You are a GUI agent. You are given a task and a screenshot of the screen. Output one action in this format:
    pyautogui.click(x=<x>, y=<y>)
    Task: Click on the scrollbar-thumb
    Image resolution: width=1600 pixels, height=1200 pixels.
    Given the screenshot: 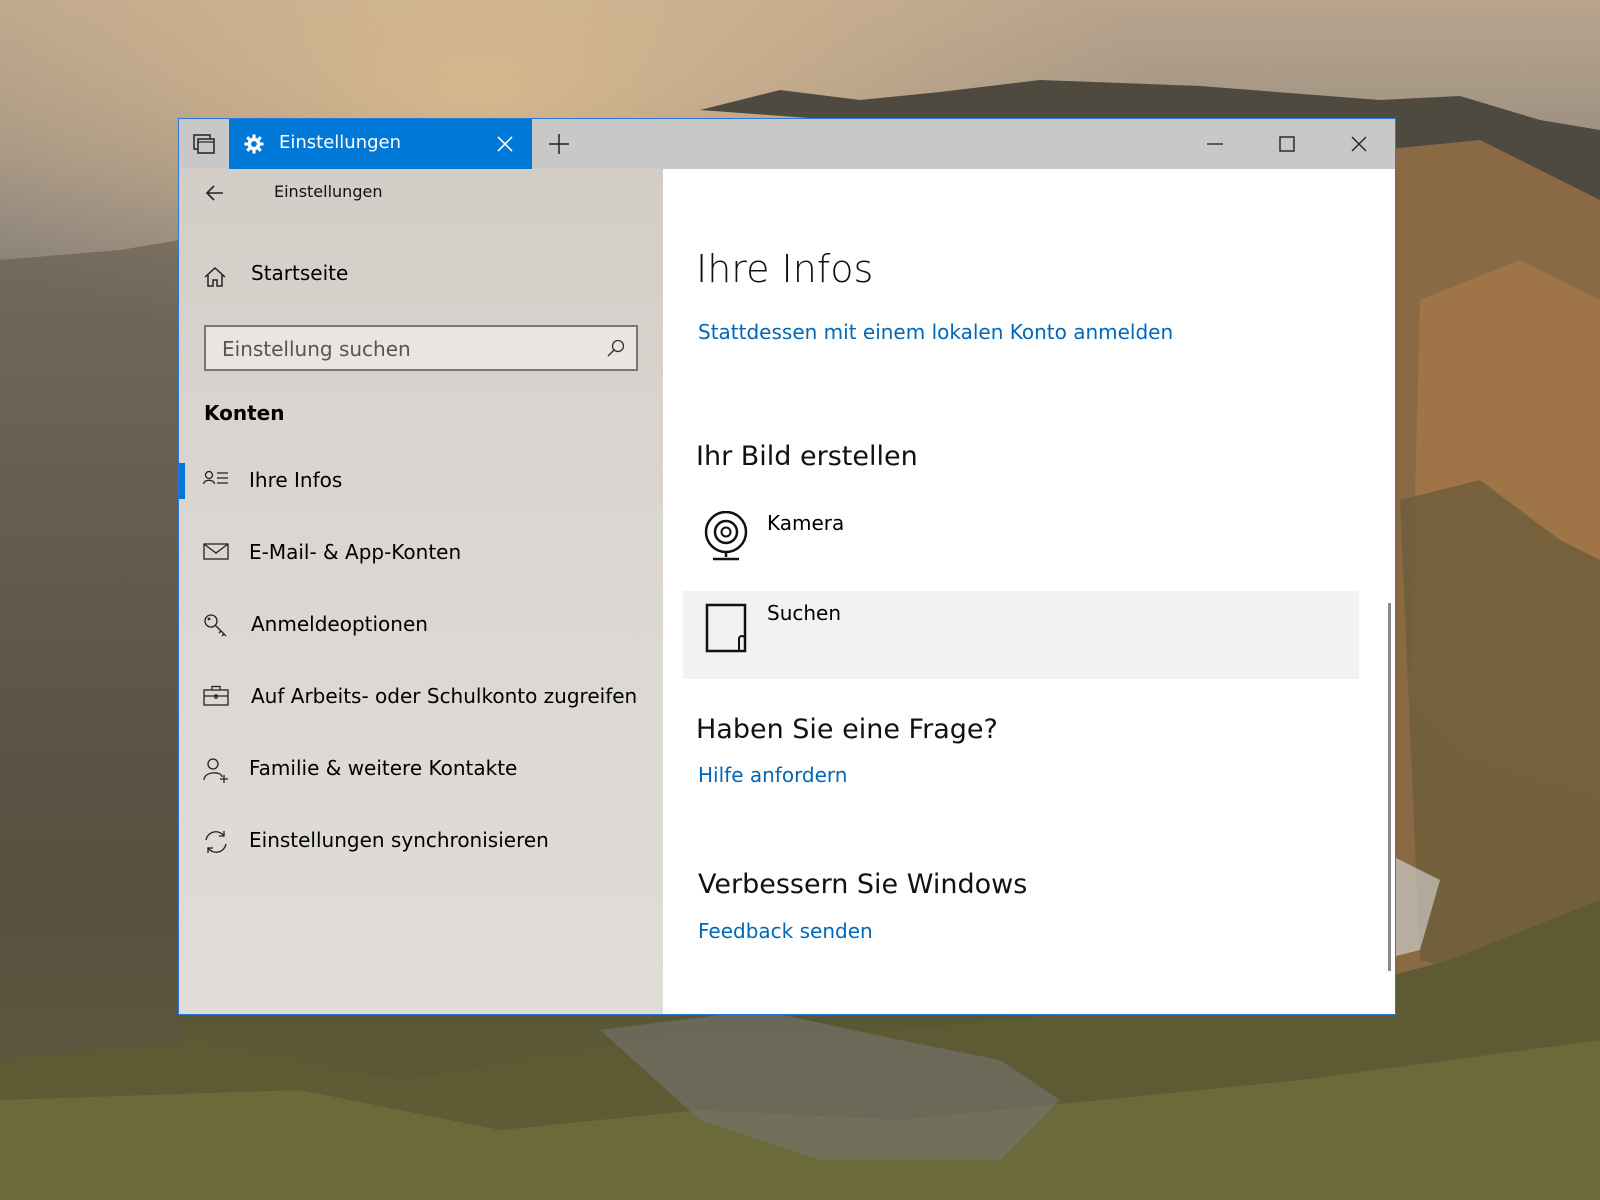 What is the action you would take?
    pyautogui.click(x=1389, y=787)
    